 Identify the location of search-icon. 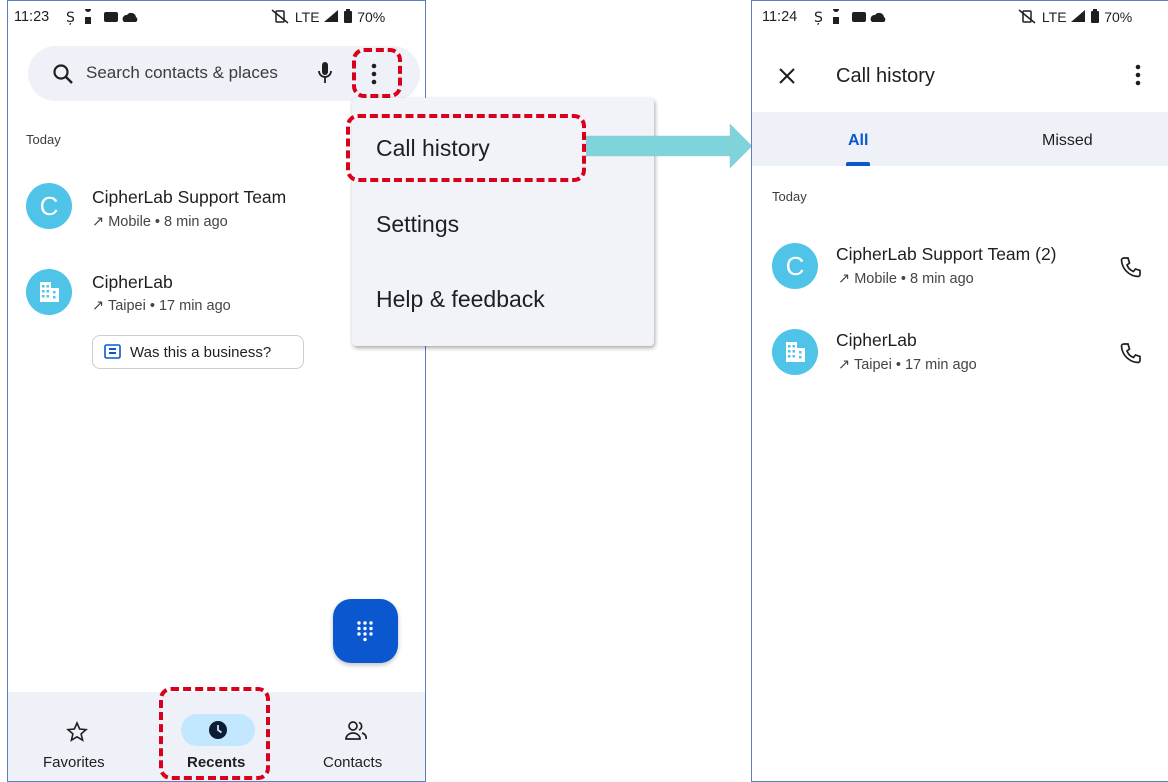
(63, 74).